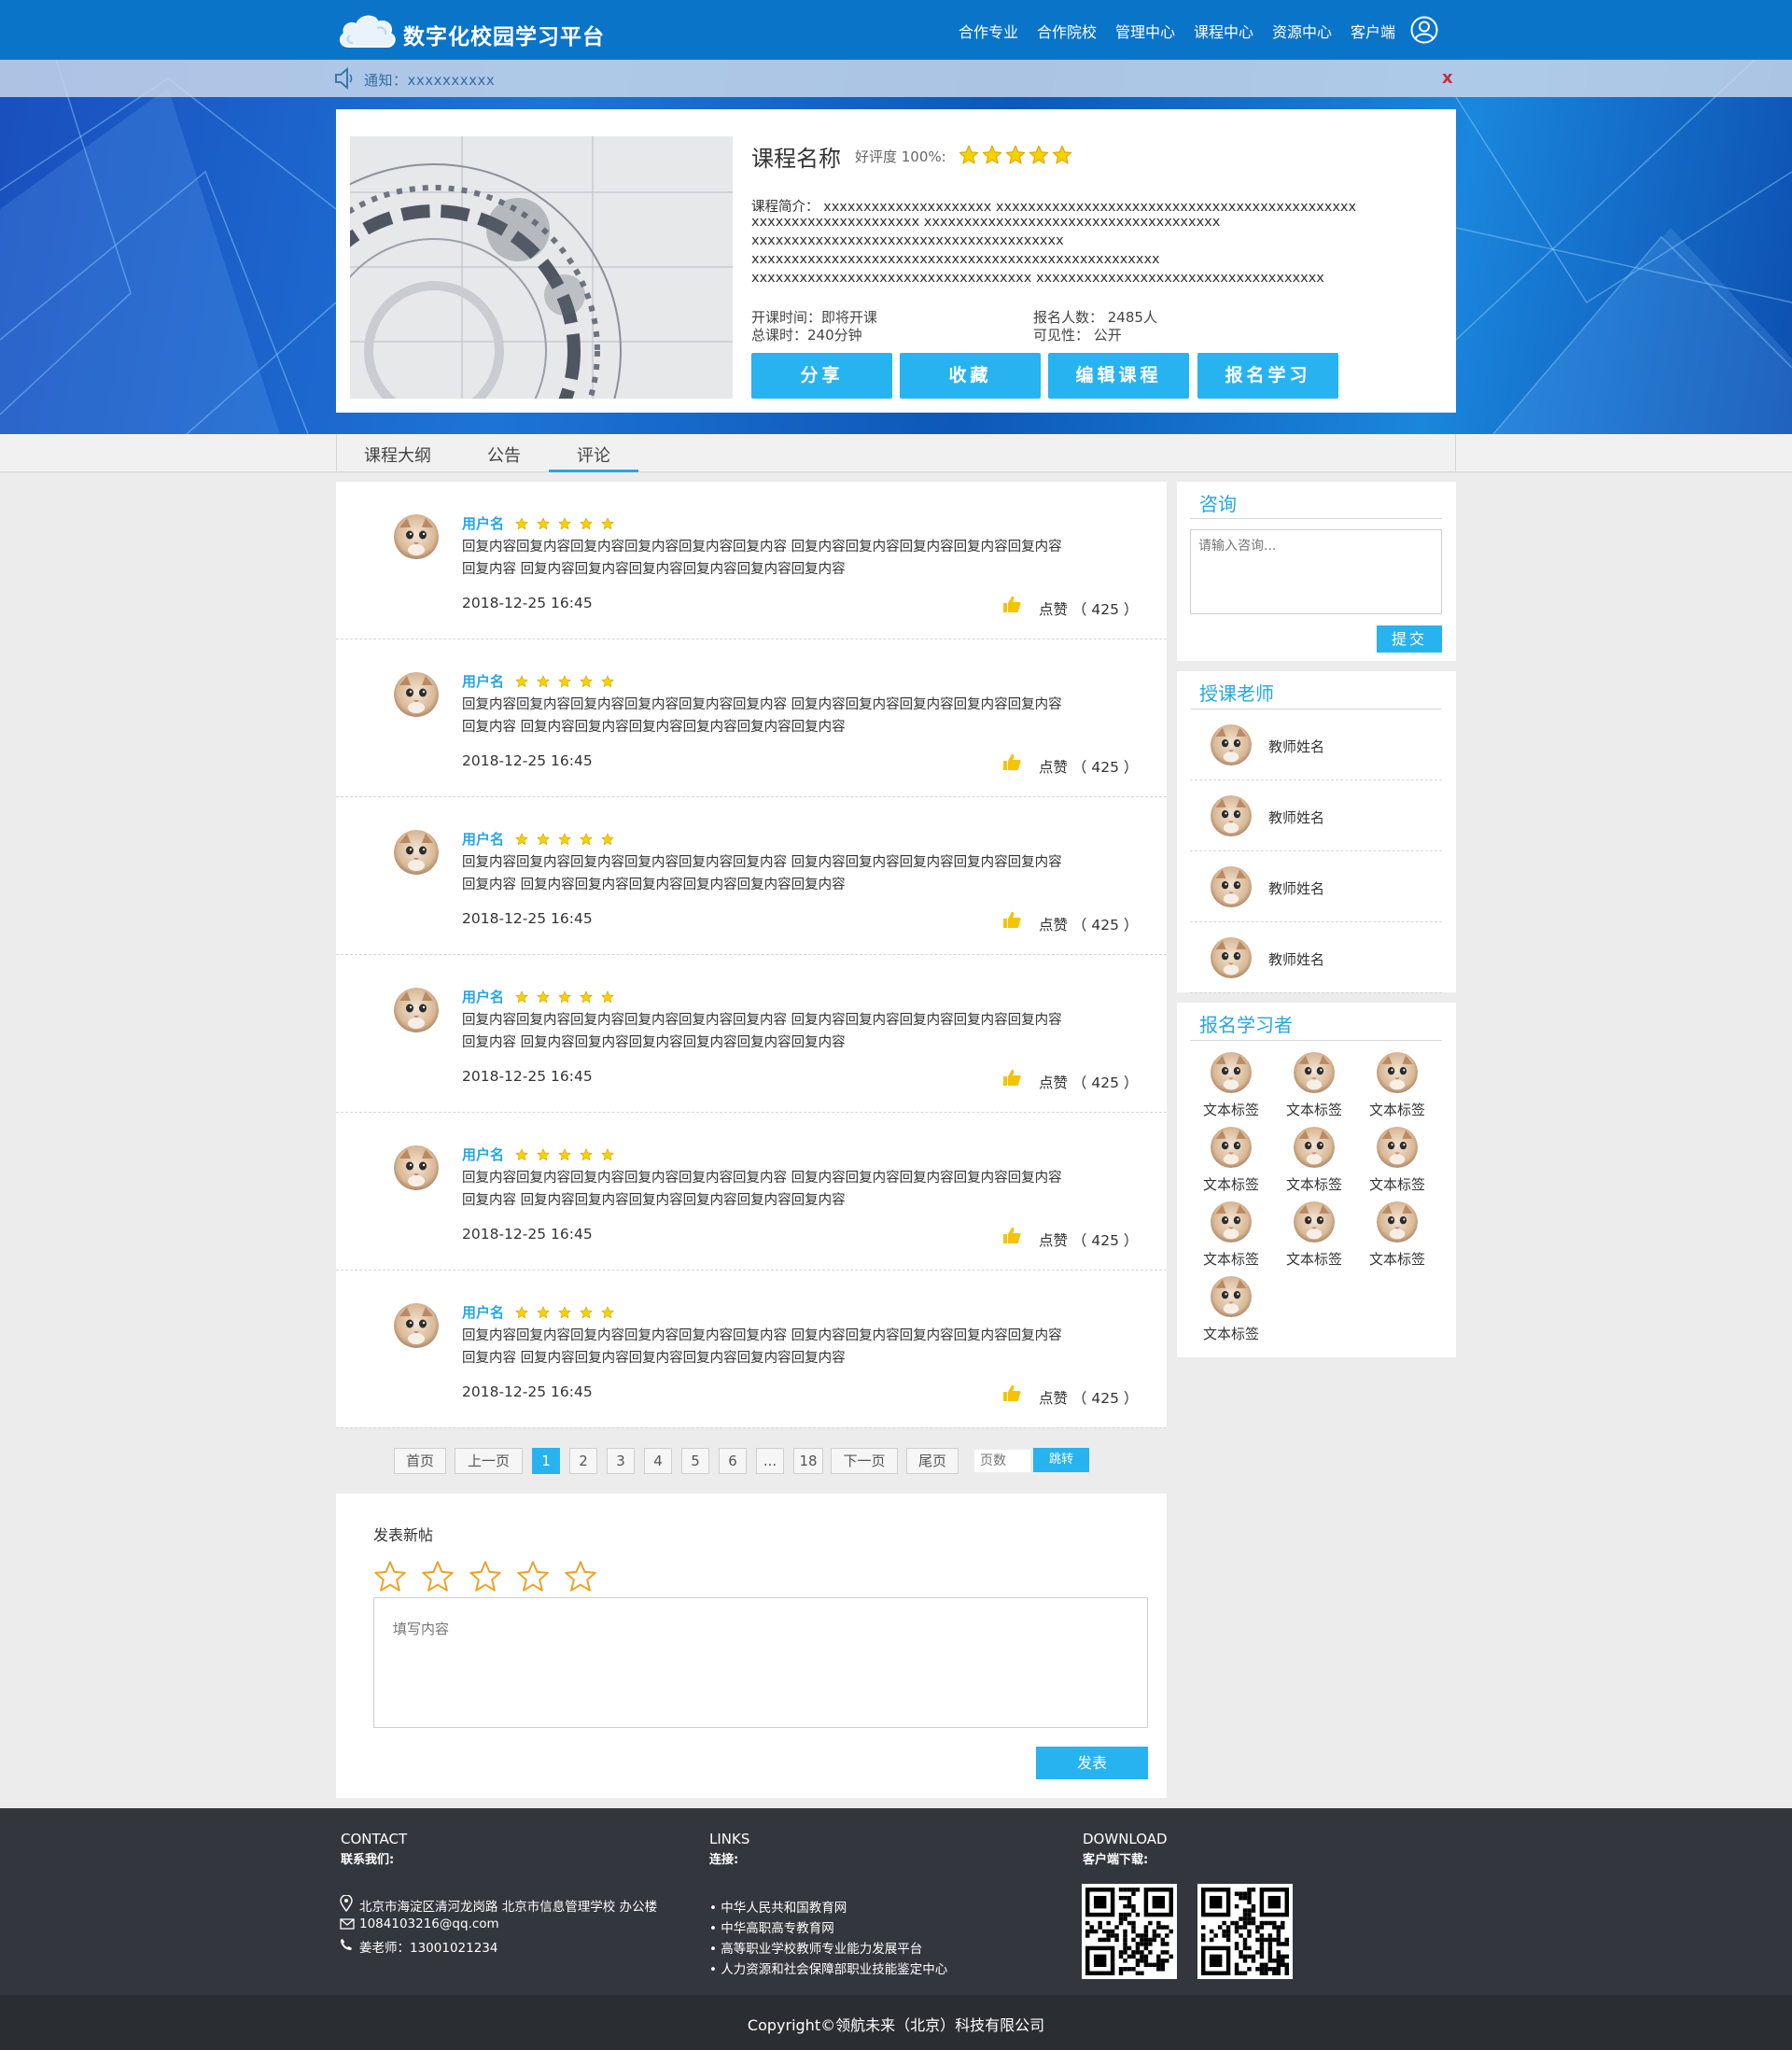  What do you see at coordinates (778, 1906) in the screenshot?
I see `footer-link-moe: • 中华人民共和国教育网` at bounding box center [778, 1906].